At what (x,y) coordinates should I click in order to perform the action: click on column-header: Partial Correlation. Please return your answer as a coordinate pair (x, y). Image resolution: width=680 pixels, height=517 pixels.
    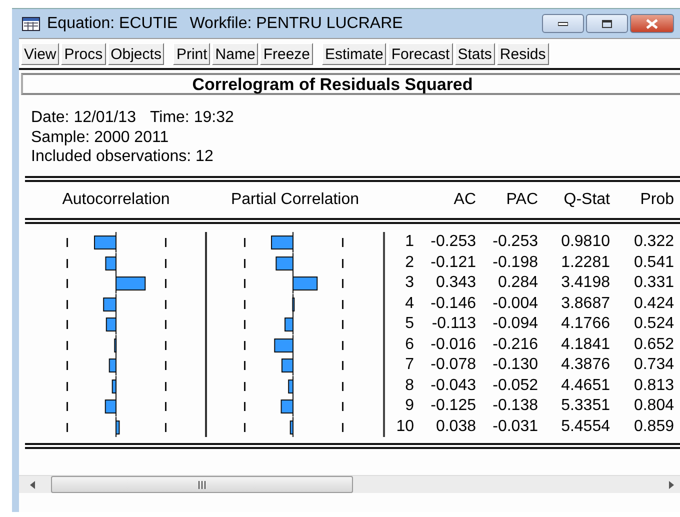
    Looking at the image, I should click on (295, 199).